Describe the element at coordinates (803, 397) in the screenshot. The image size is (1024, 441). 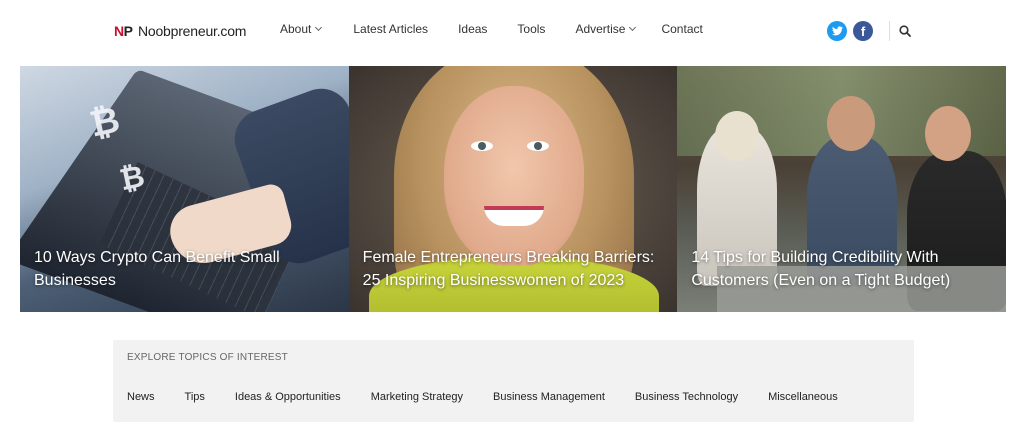
I see `topic-link-miscellaneous: Miscellaneous` at that location.